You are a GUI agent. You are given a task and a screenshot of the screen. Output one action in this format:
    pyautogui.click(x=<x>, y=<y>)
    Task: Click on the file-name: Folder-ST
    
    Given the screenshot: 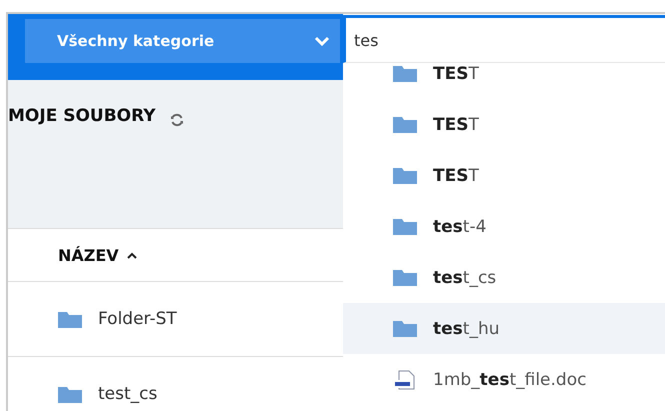 What is the action you would take?
    pyautogui.click(x=137, y=319)
    